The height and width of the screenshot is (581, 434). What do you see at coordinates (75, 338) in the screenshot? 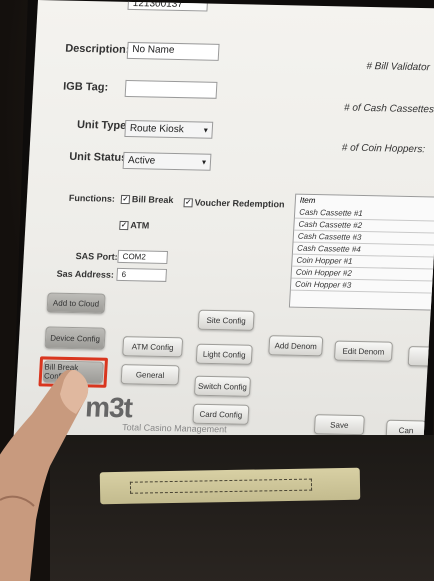
I see `device-config-button: Device Config` at bounding box center [75, 338].